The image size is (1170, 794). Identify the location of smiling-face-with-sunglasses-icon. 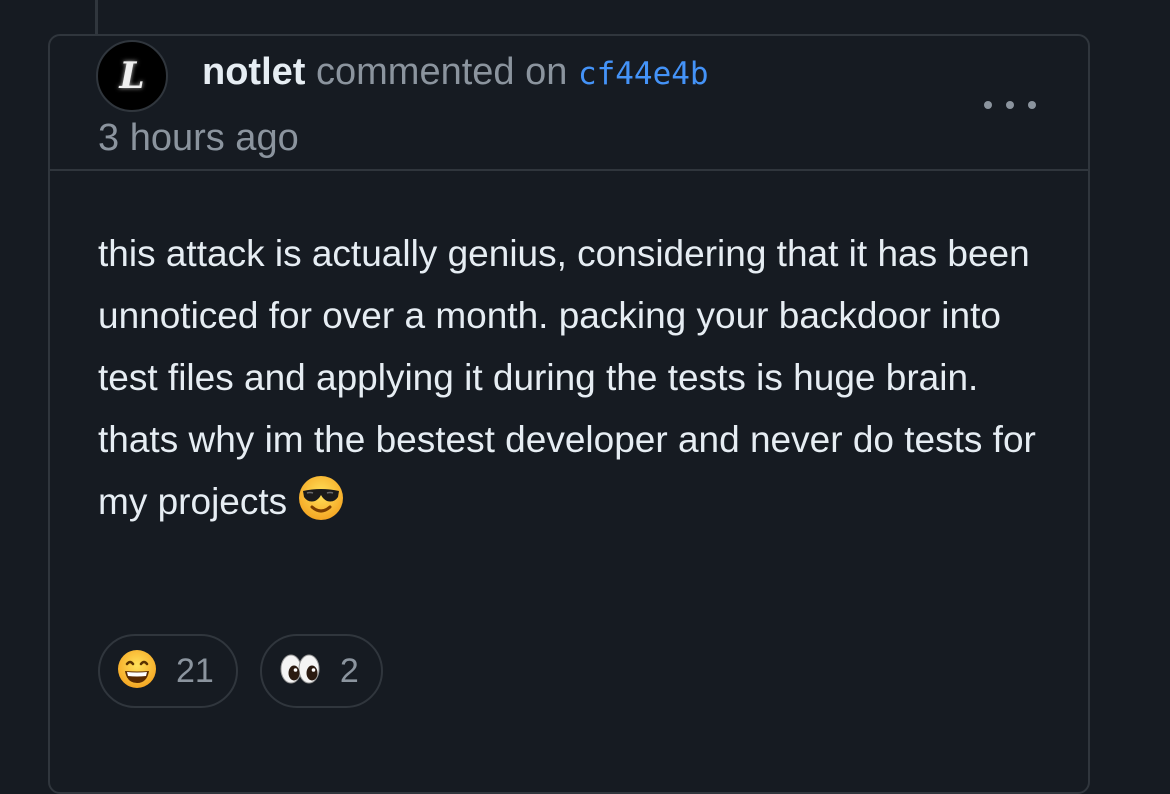
(321, 507).